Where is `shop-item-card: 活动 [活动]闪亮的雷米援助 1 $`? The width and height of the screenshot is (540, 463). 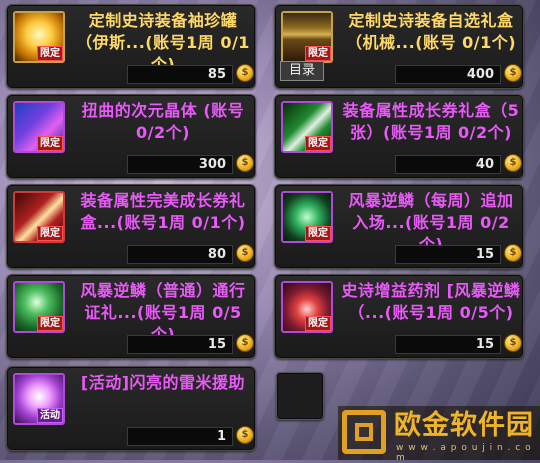 shop-item-card: 活动 [活动]闪亮的雷米援助 1 $ is located at coordinates (131, 408).